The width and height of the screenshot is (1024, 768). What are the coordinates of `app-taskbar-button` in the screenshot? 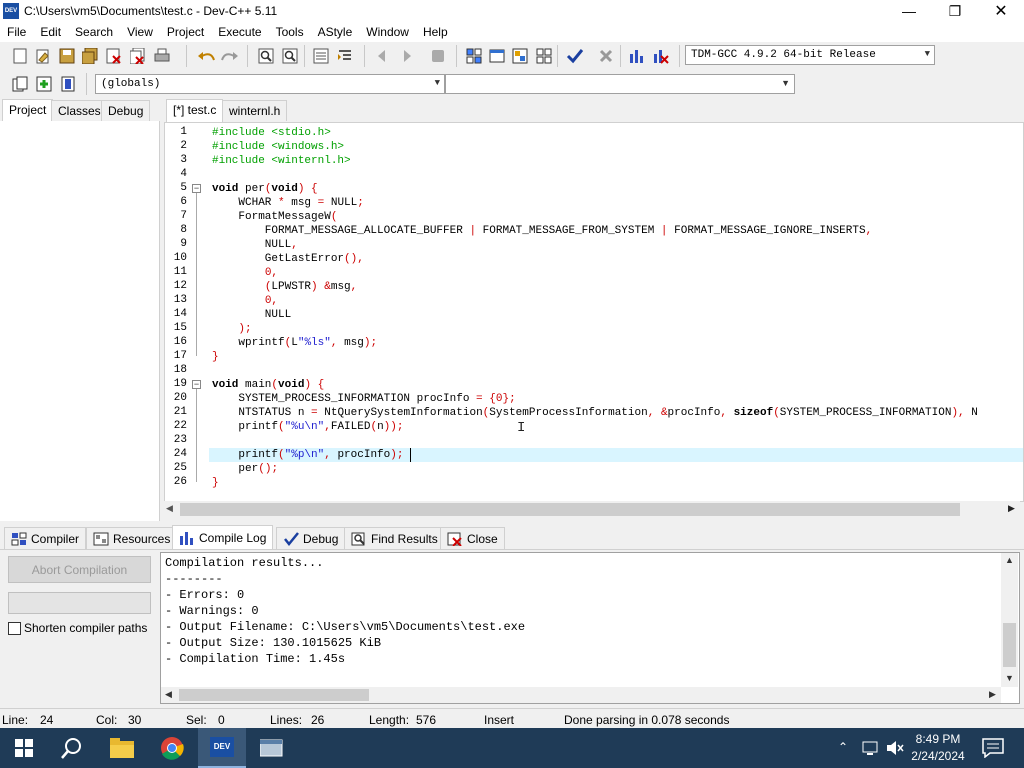 It's located at (272, 748).